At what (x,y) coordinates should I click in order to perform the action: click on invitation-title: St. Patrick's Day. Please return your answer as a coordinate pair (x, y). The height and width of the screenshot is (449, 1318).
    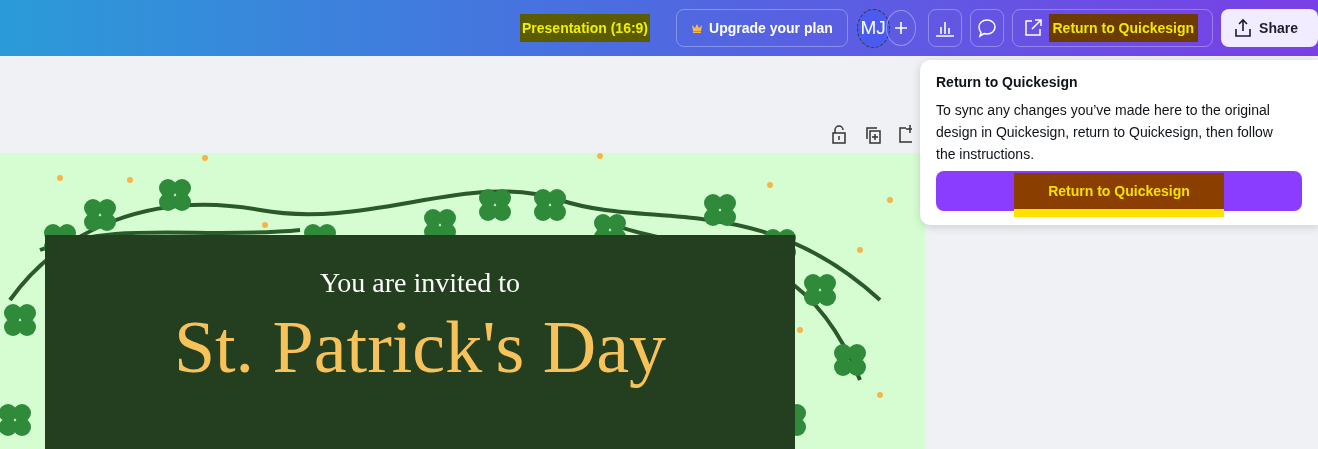
    Looking at the image, I should click on (420, 347).